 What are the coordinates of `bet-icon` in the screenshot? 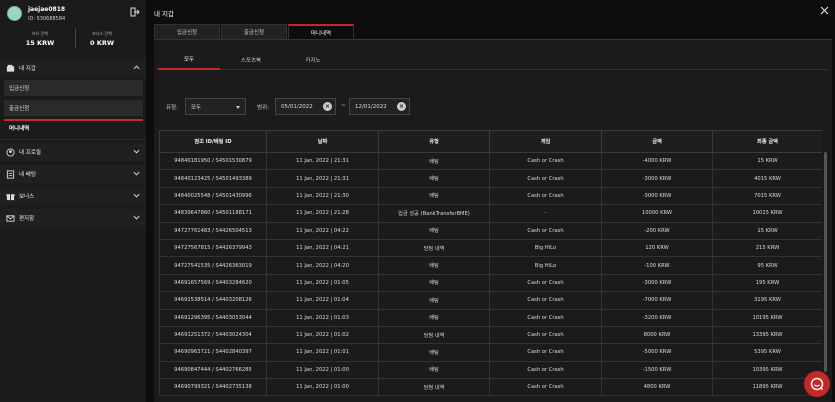 It's located at (10, 174).